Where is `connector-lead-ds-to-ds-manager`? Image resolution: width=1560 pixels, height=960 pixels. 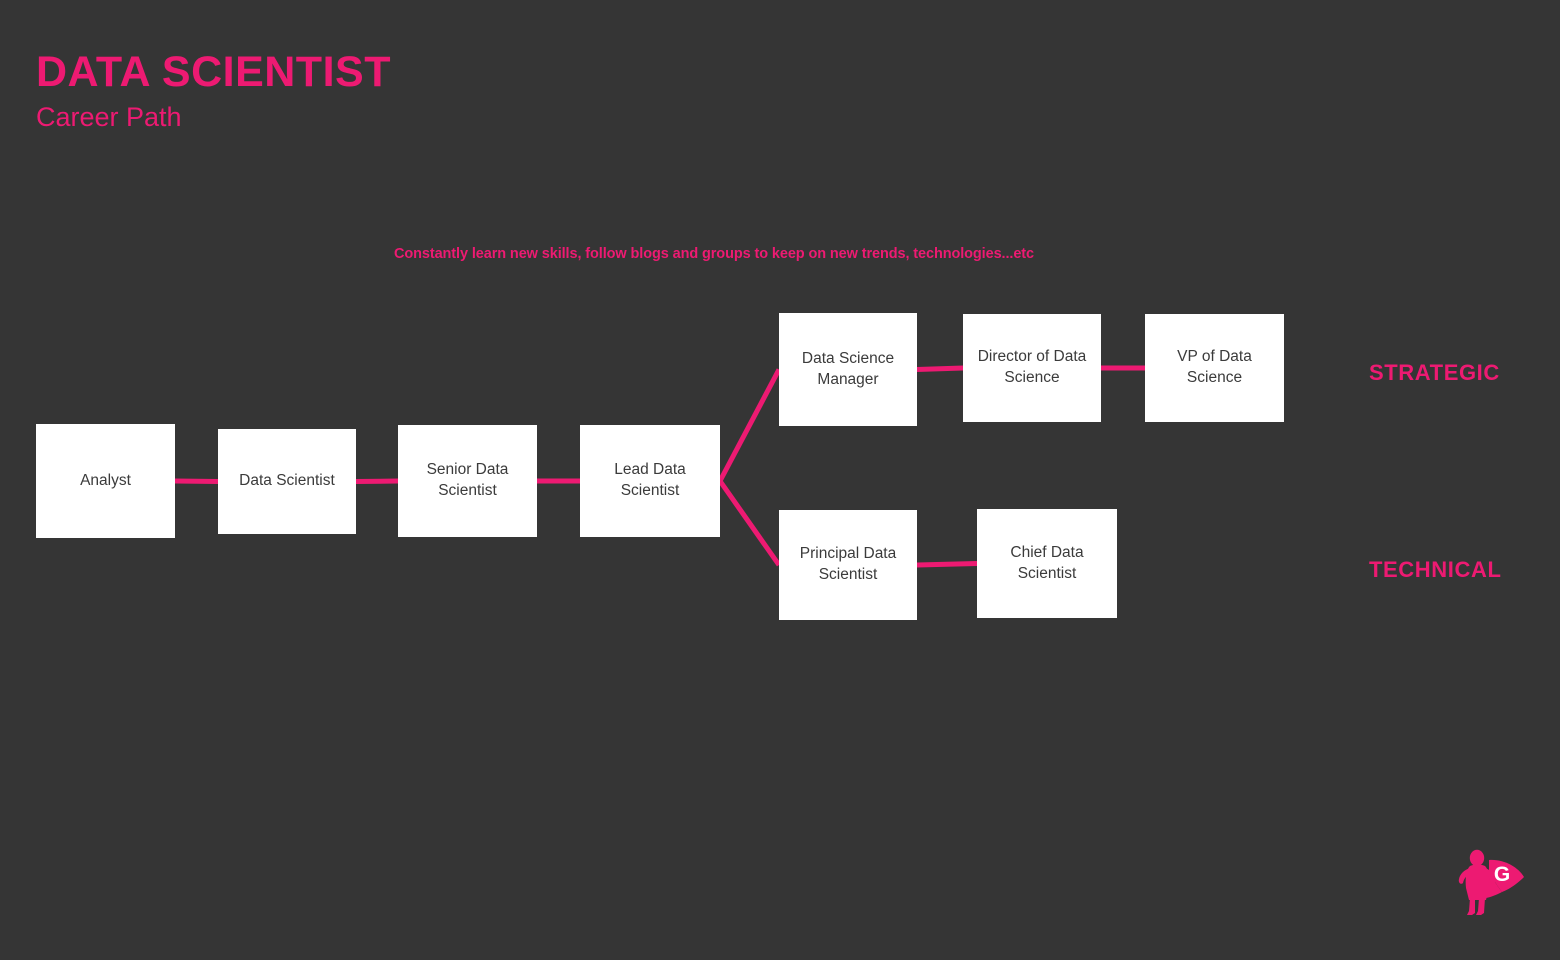 connector-lead-ds-to-ds-manager is located at coordinates (749, 425).